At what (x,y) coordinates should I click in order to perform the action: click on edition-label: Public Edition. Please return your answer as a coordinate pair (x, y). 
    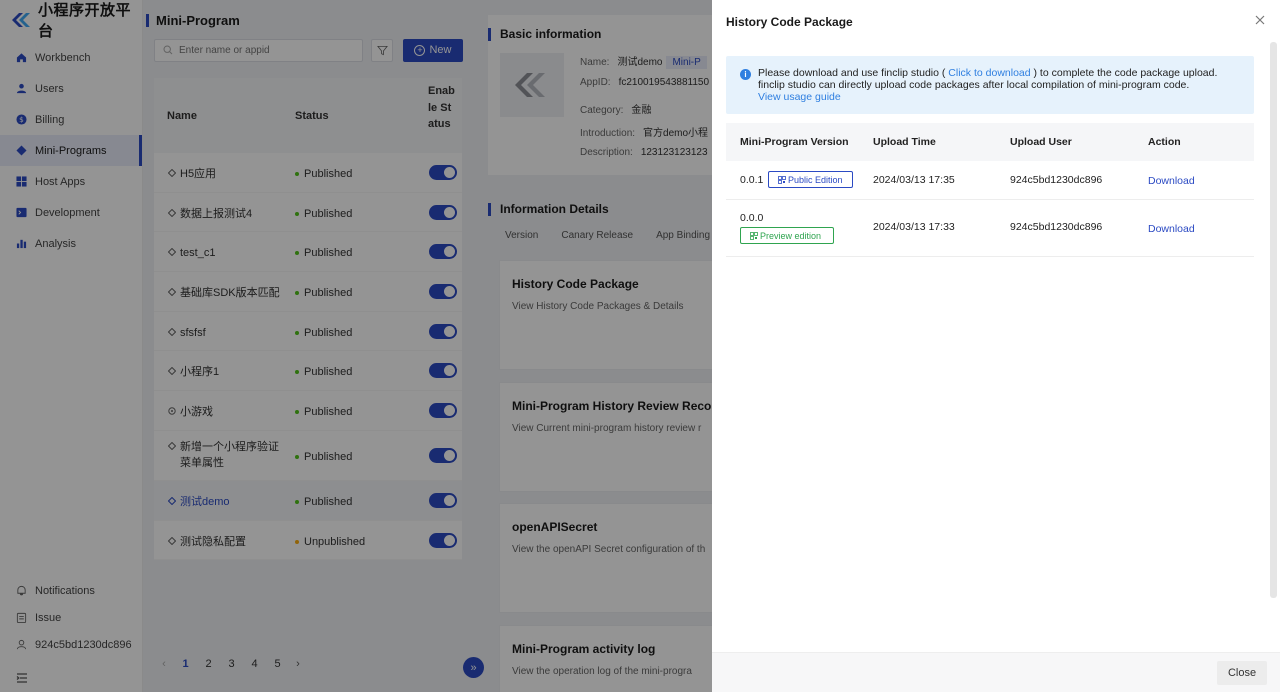
    Looking at the image, I should click on (815, 179).